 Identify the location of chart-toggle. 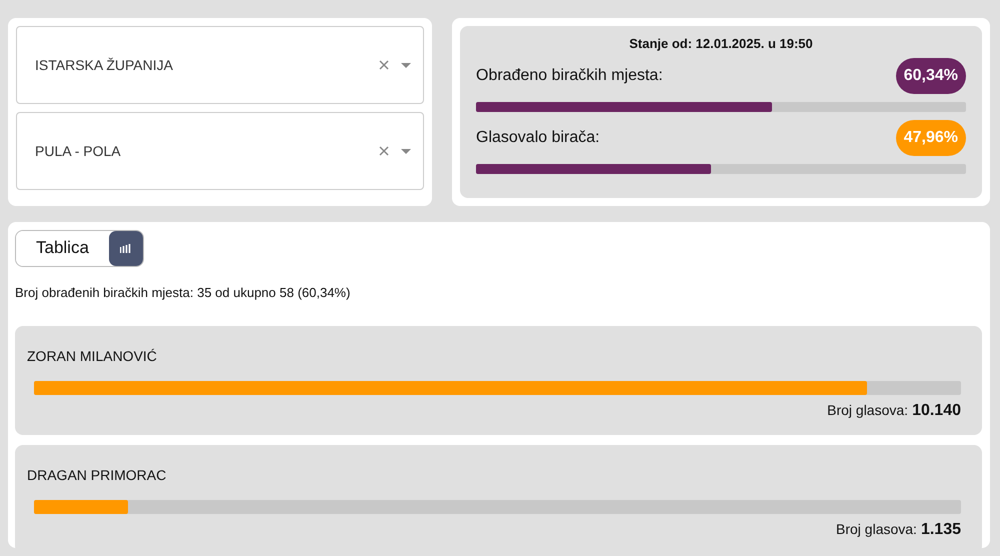
(125, 248).